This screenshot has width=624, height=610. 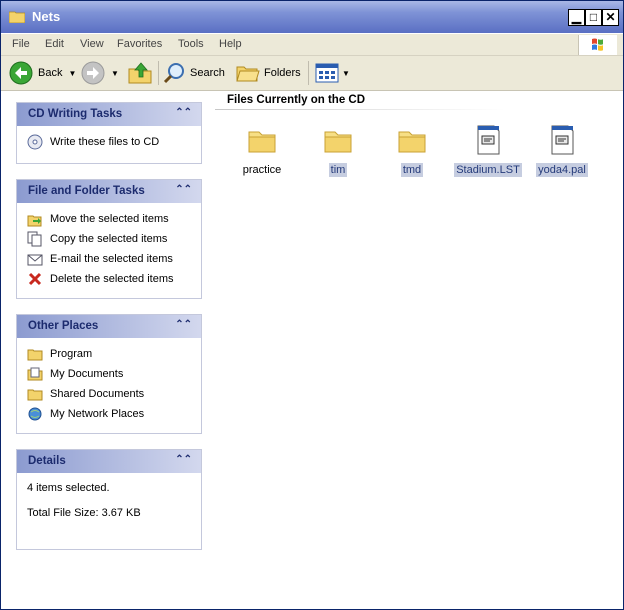 I want to click on folders-button: Folders, so click(x=268, y=73).